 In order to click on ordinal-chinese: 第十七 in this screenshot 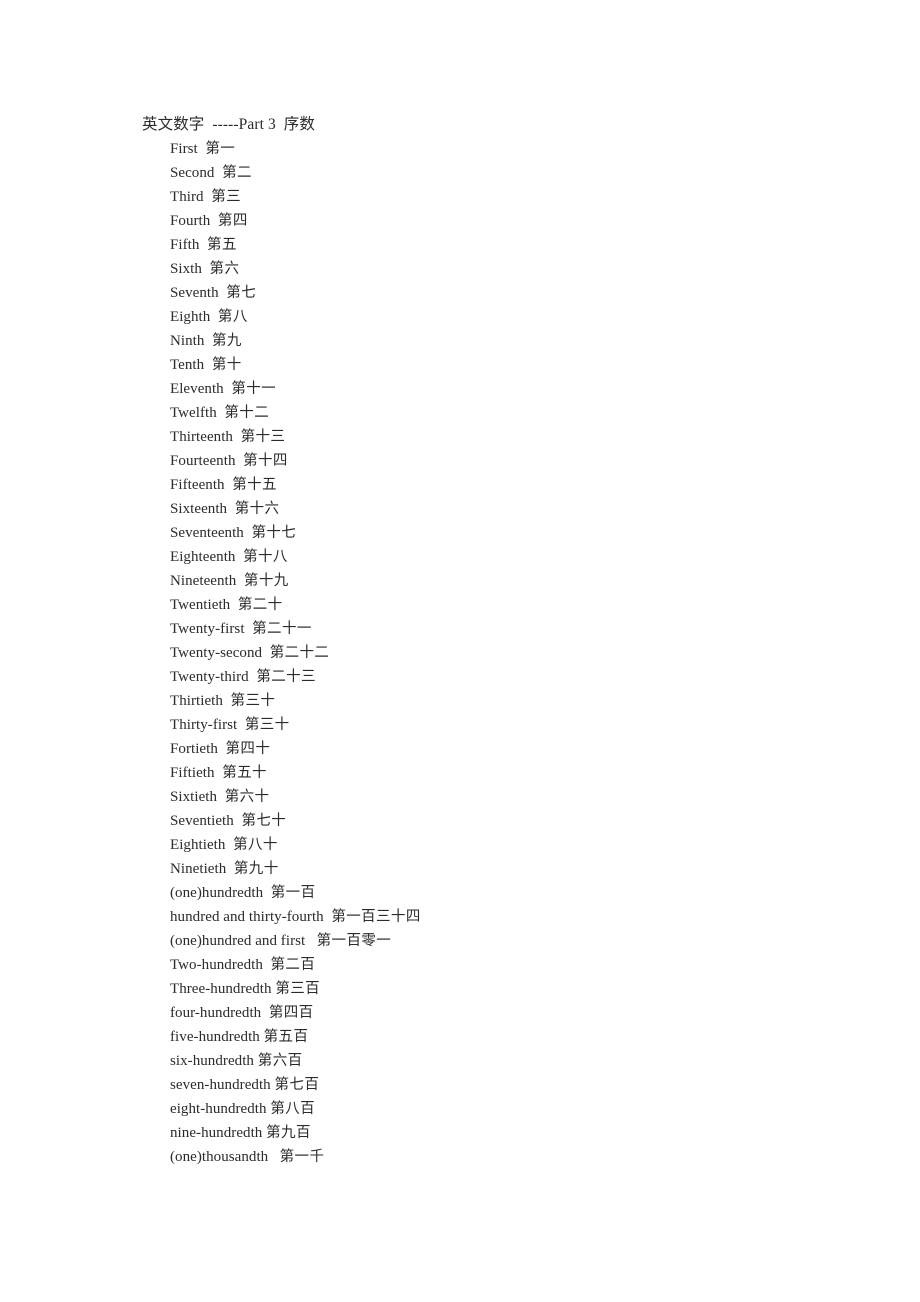, I will do `click(274, 533)`.